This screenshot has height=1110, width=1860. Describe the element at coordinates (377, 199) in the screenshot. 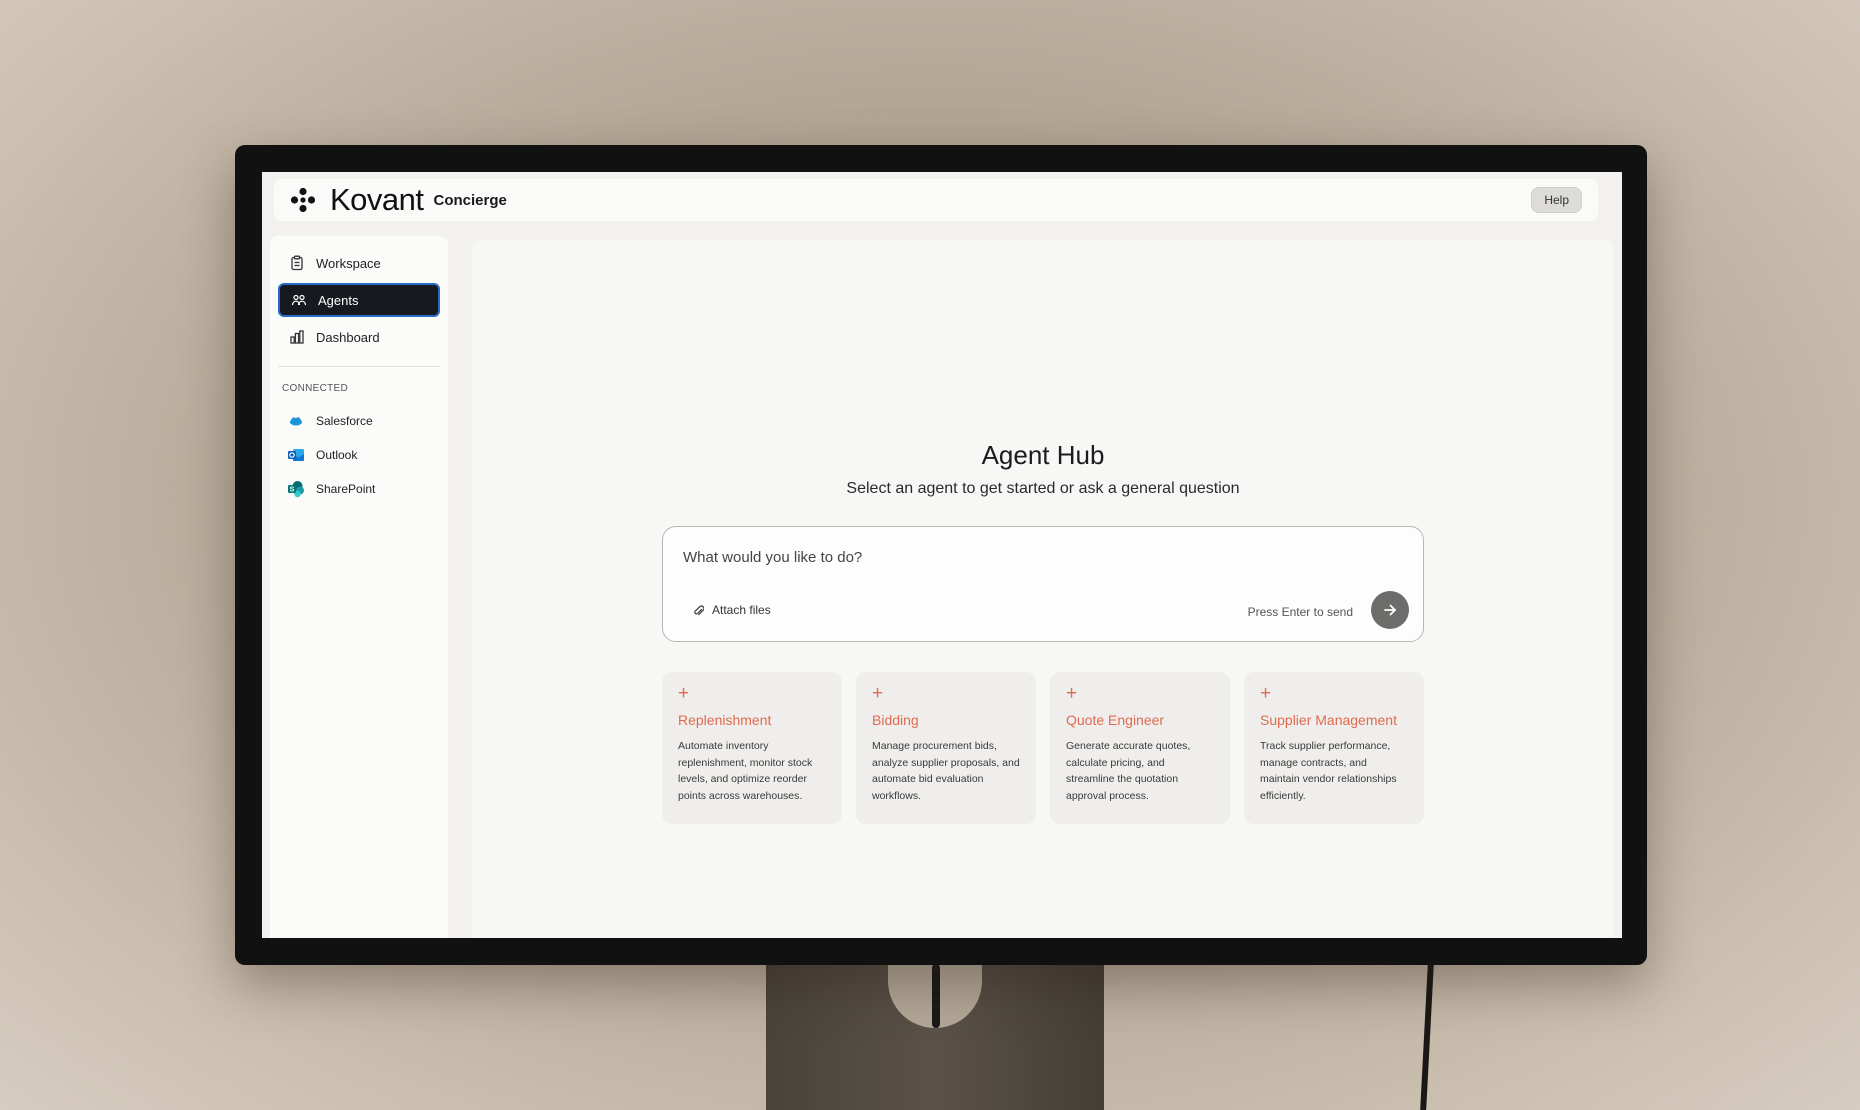

I see `brand-name: Kovant` at that location.